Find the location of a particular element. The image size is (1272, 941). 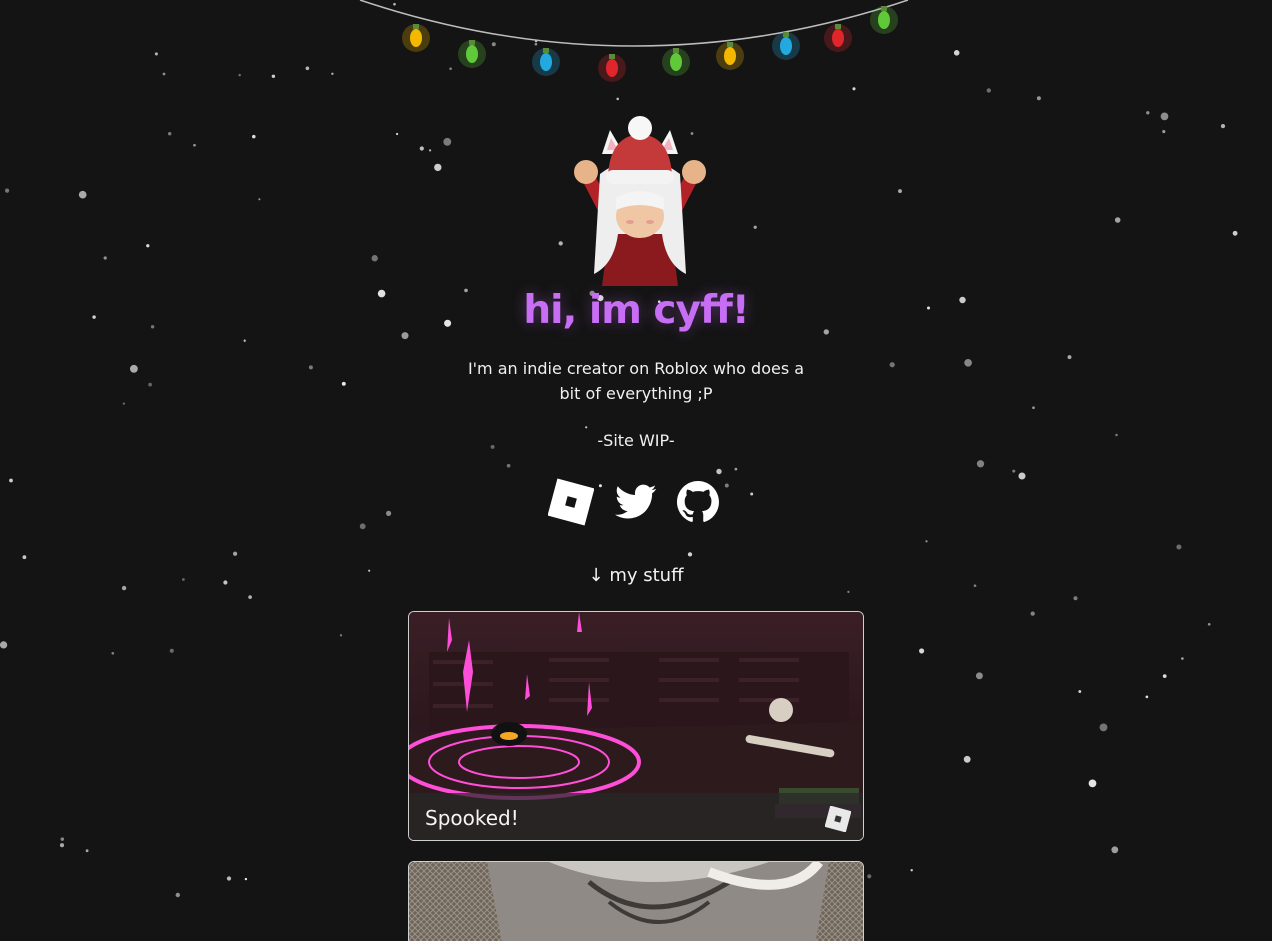

my-stuff-label: my stuff is located at coordinates (646, 575).